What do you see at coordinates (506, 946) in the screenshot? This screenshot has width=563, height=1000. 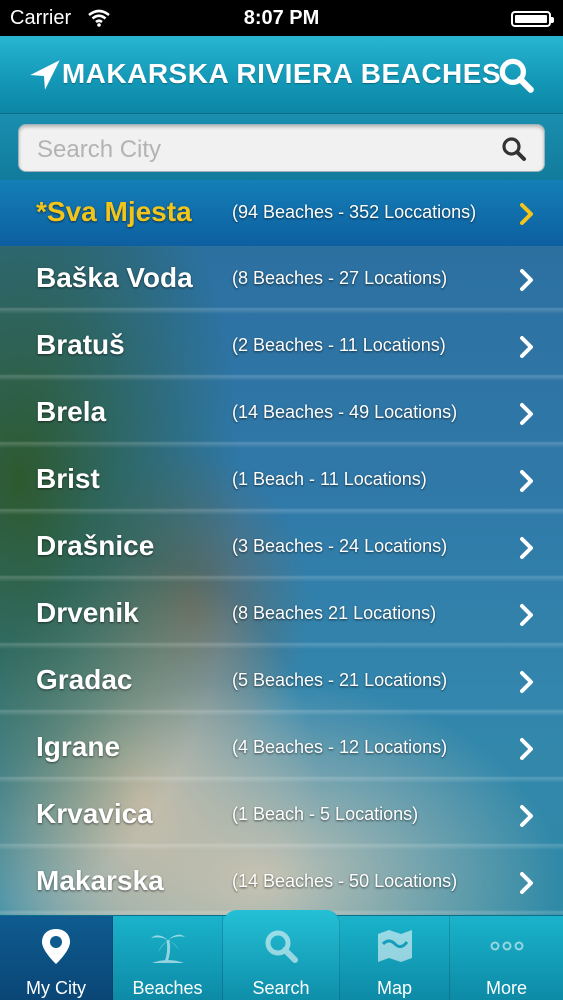 I see `more-dots-icon` at bounding box center [506, 946].